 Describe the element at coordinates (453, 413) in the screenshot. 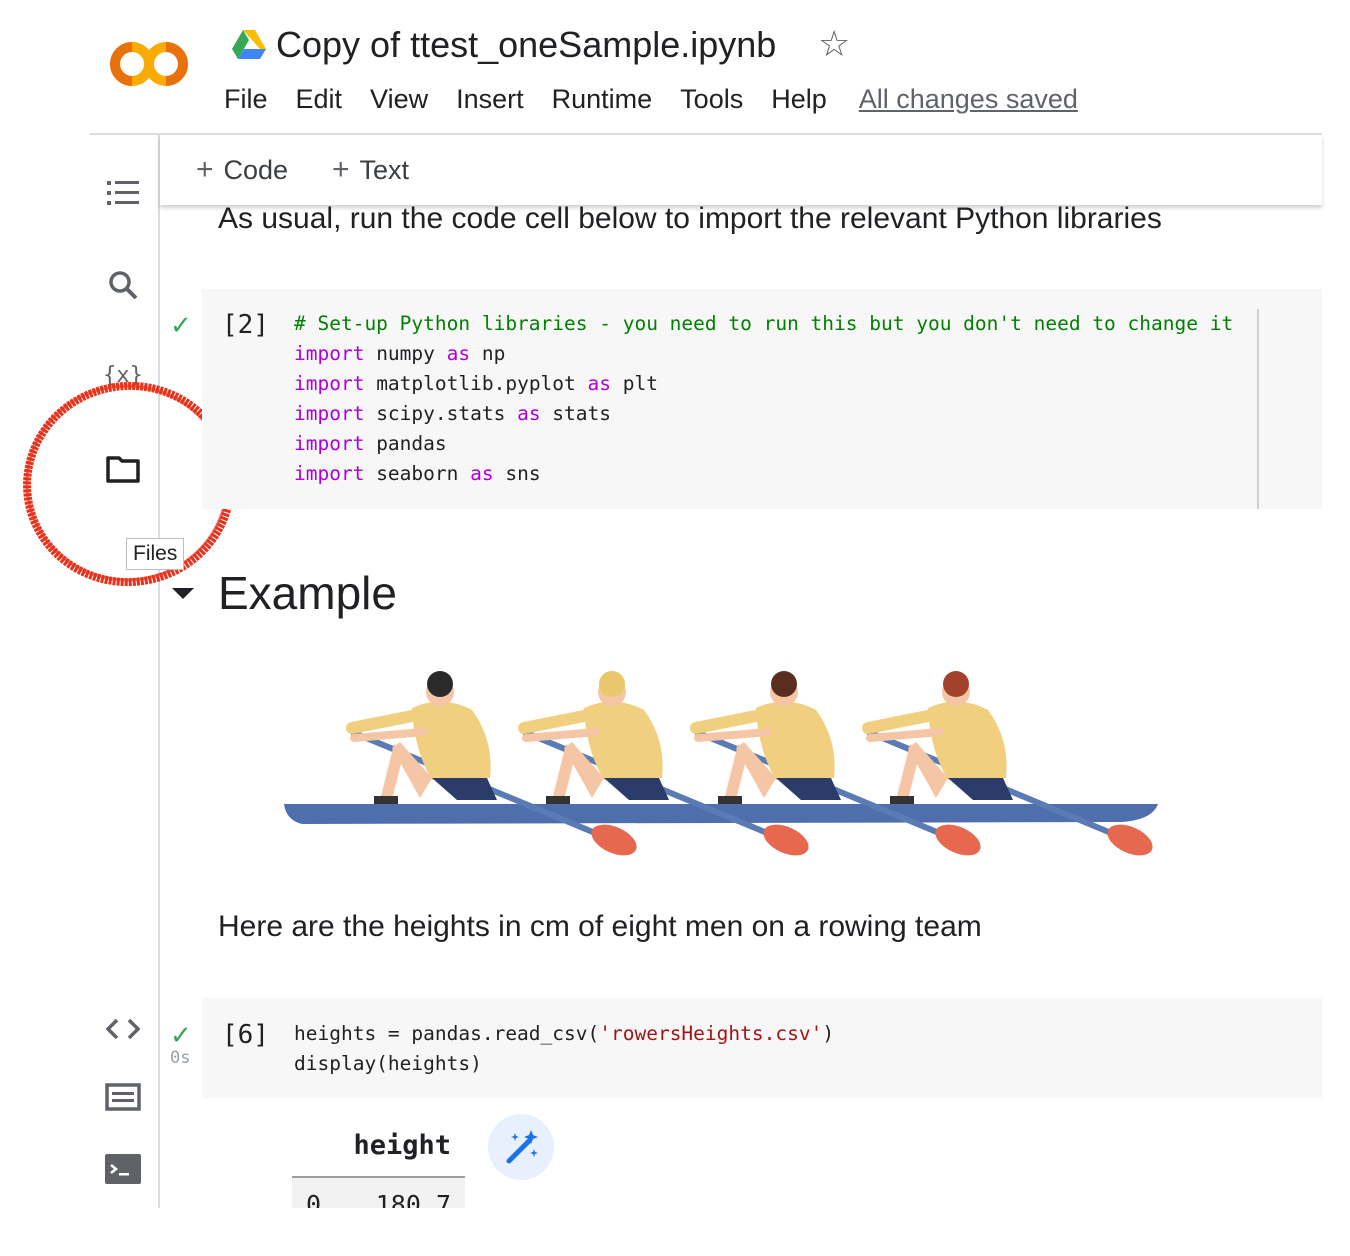

I see `code-line: import scipy.stats as stats` at that location.